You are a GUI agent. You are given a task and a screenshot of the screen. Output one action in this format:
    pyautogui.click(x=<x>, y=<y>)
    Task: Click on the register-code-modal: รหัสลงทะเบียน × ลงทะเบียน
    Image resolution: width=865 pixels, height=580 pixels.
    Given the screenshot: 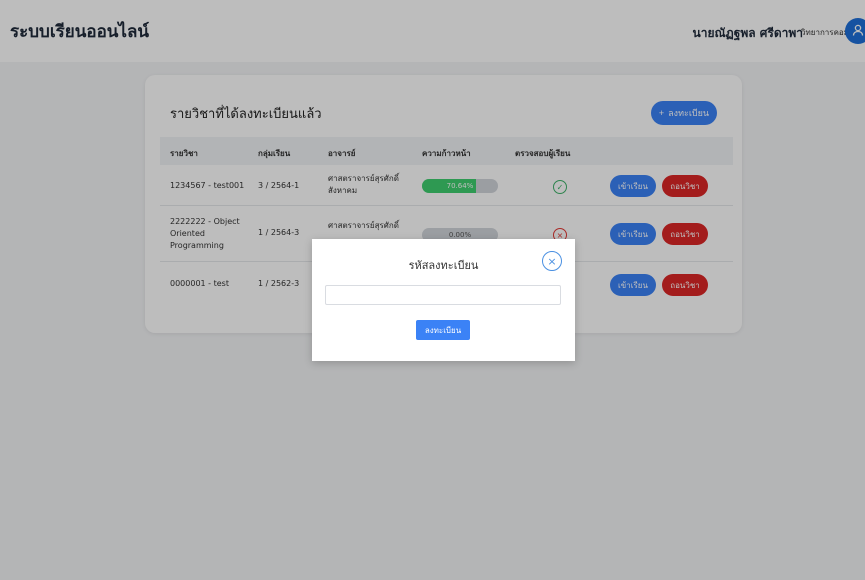 What is the action you would take?
    pyautogui.click(x=443, y=300)
    